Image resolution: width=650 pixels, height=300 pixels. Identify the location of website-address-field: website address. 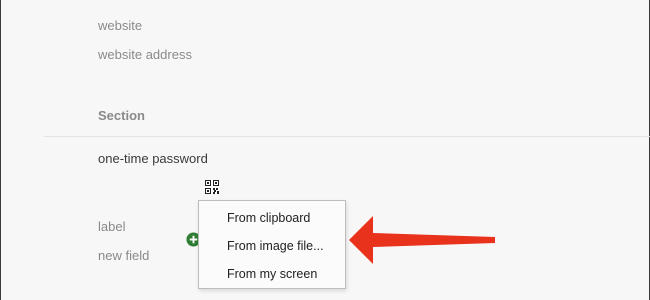
(145, 54).